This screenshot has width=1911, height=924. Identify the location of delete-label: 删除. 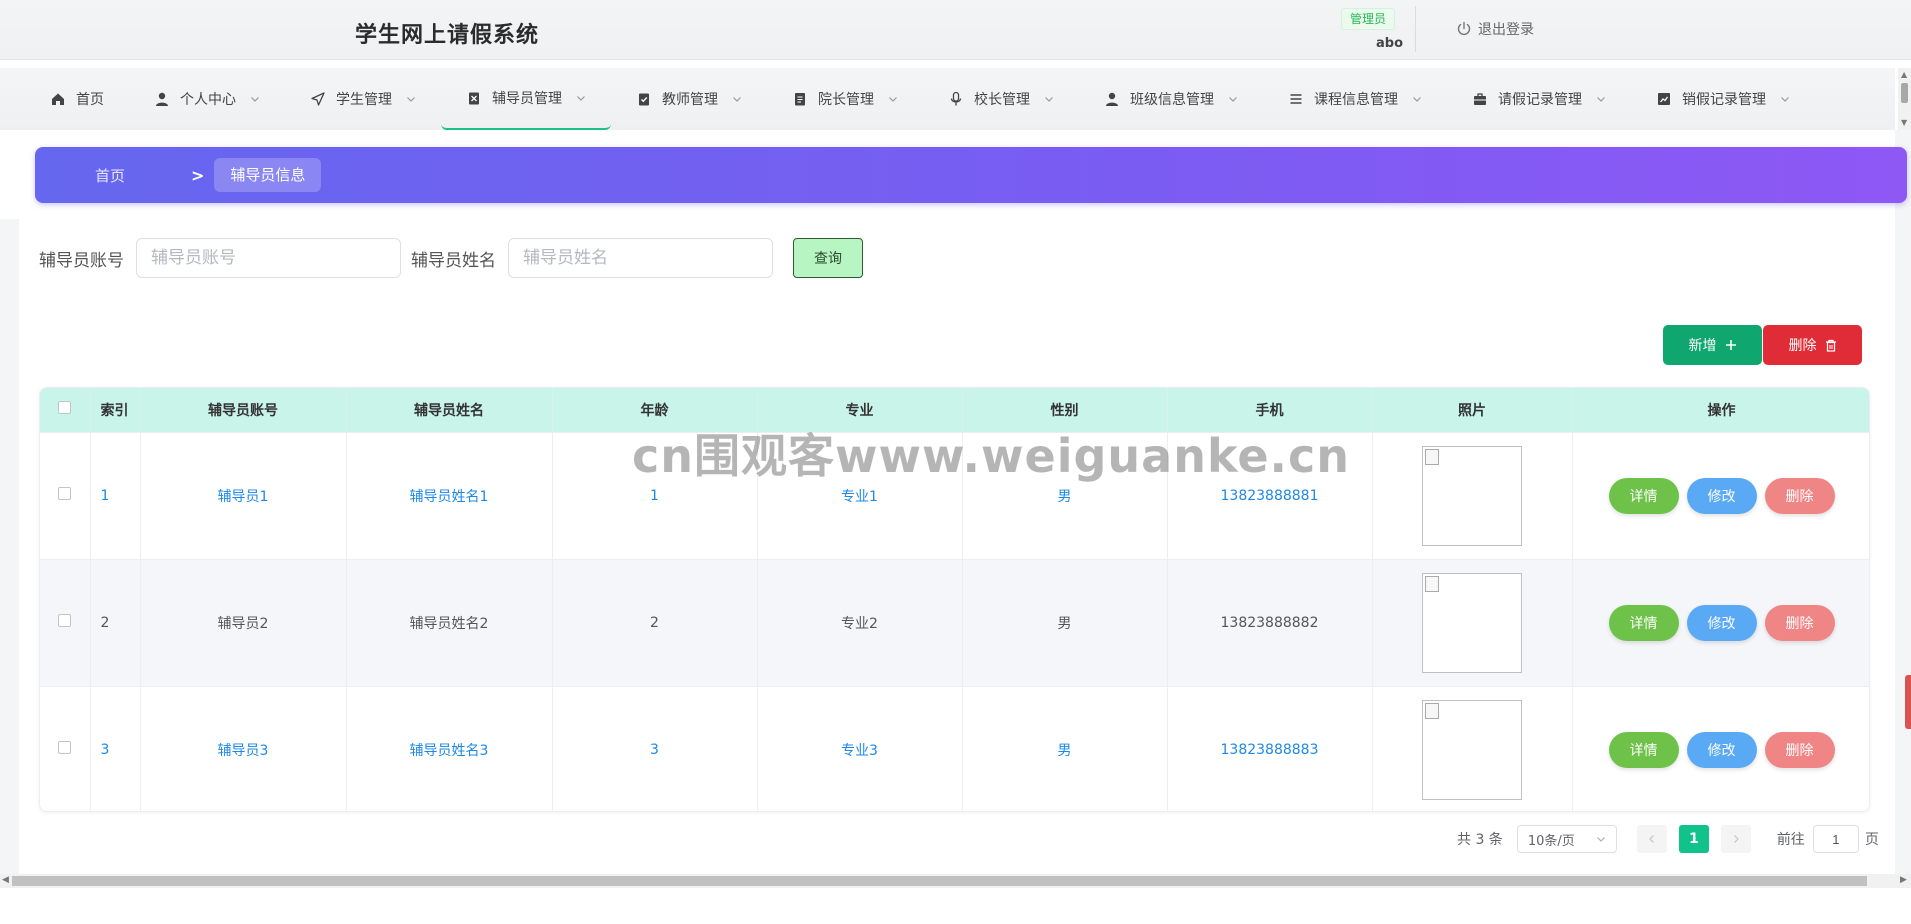
(1802, 346).